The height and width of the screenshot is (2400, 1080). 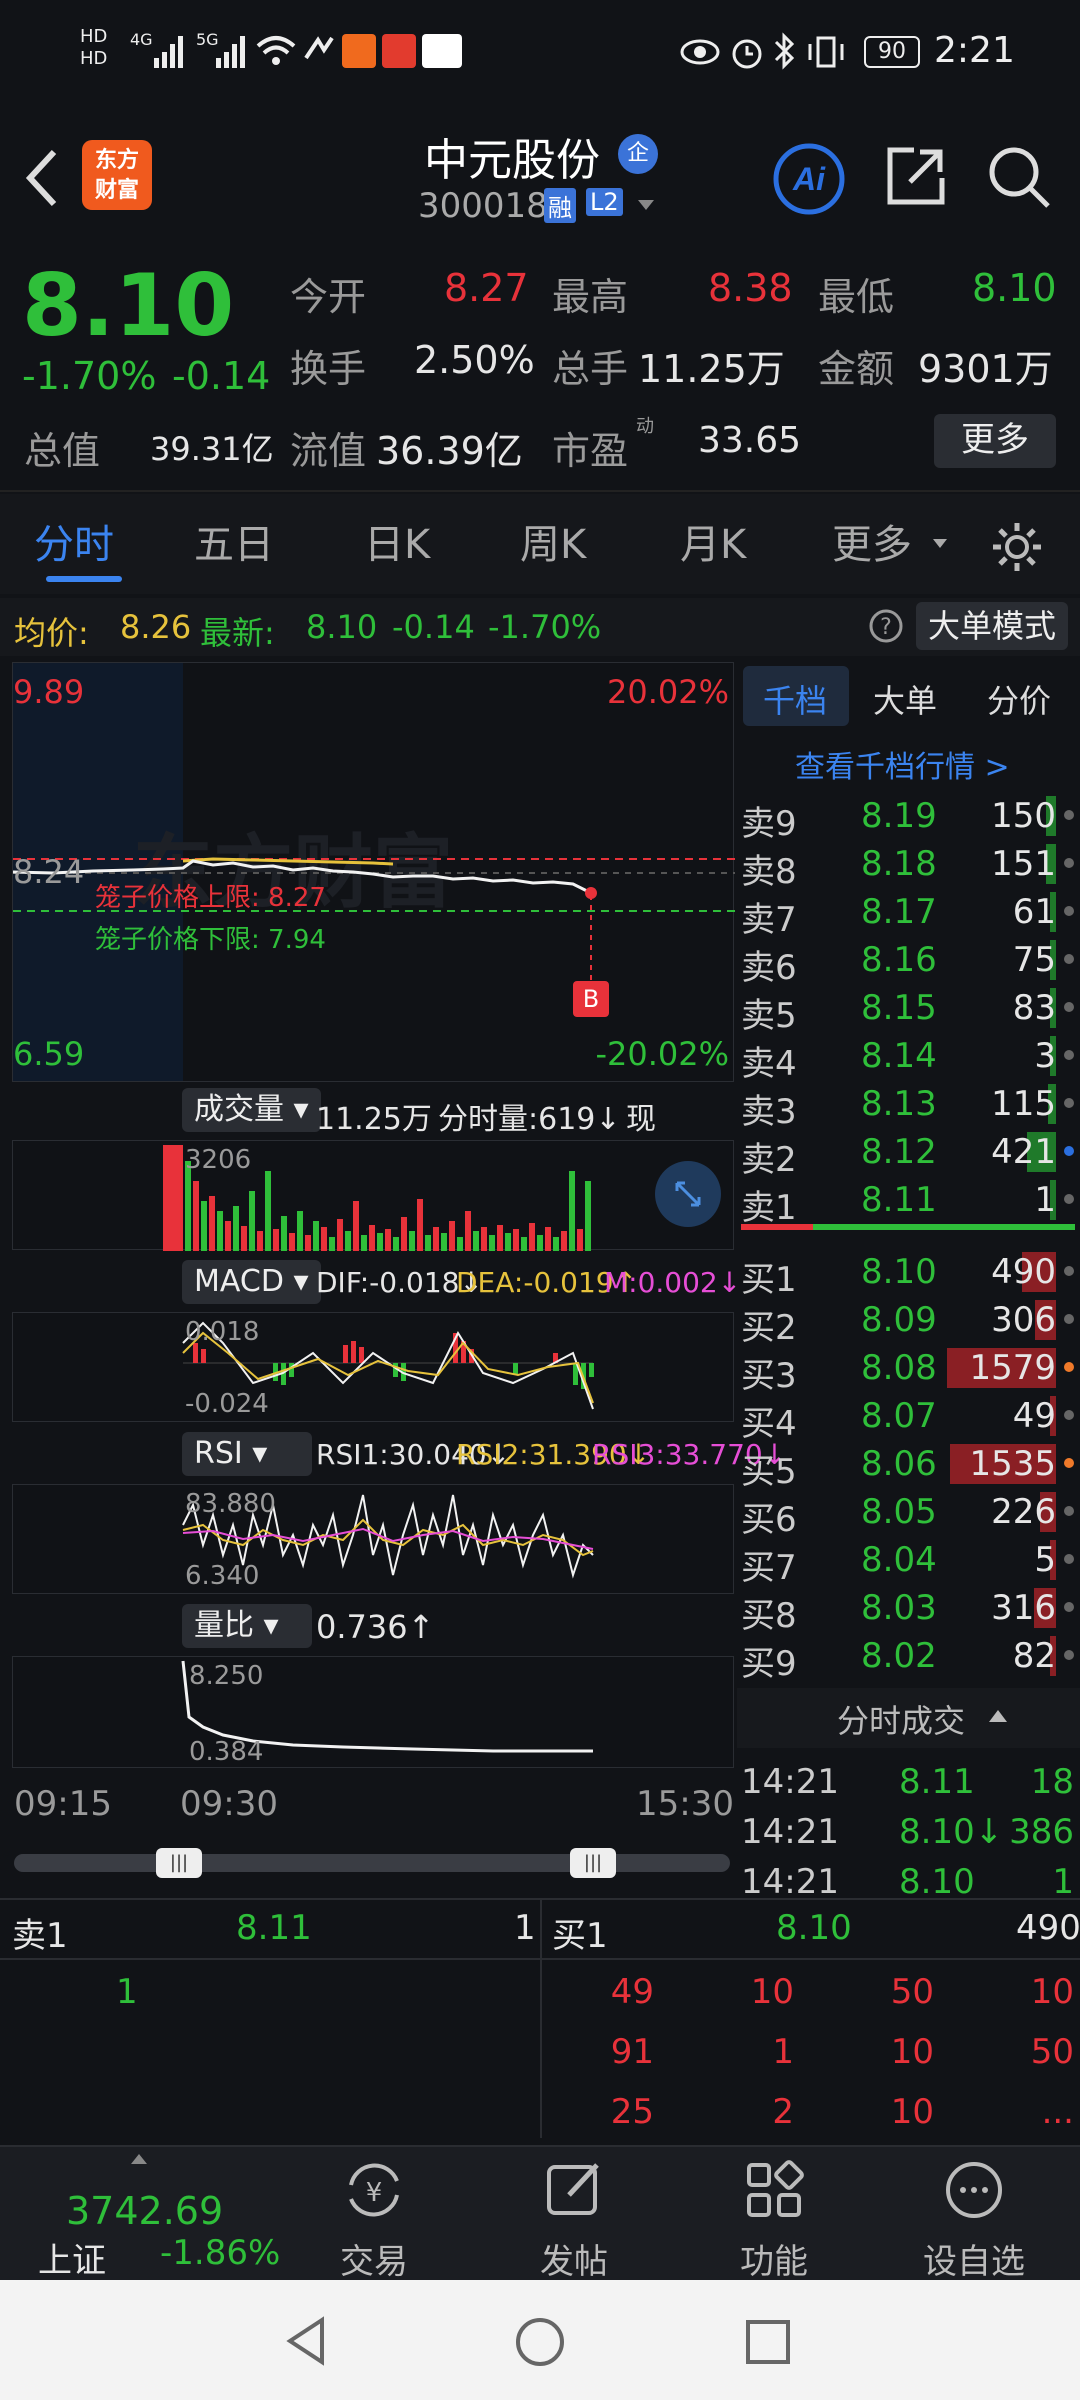 What do you see at coordinates (1017, 547) in the screenshot?
I see `settings-gear-icon` at bounding box center [1017, 547].